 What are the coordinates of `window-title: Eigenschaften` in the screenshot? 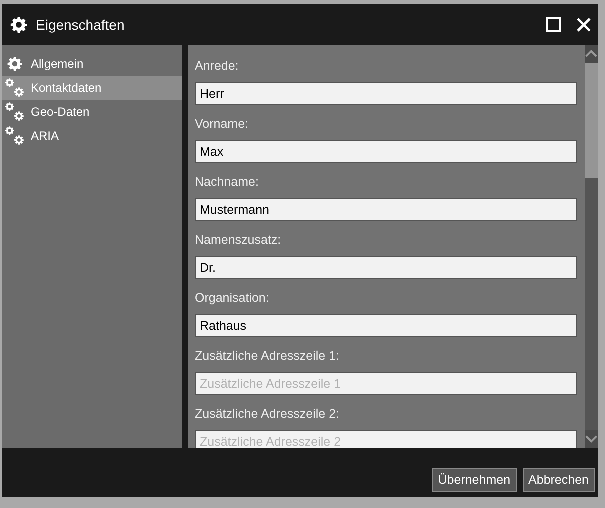 It's located at (81, 24).